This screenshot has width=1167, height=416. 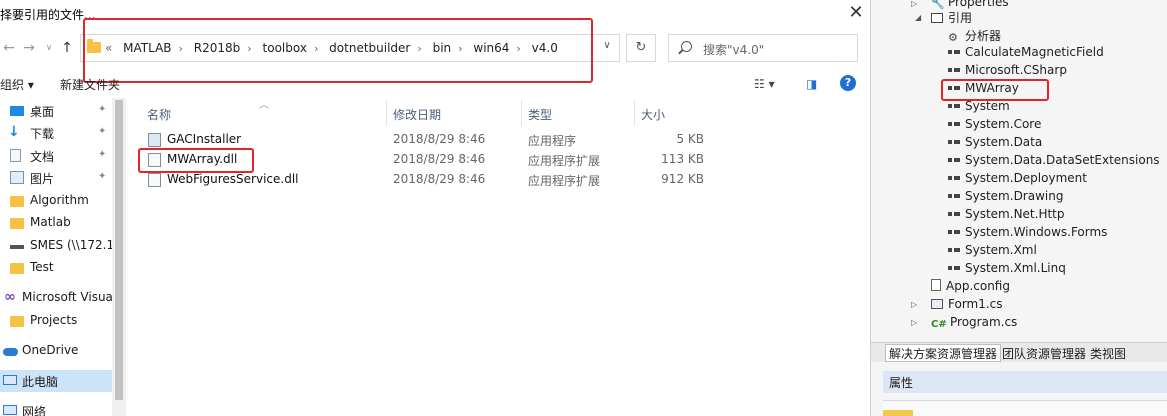 I want to click on reference-highlight-box, so click(x=995, y=90).